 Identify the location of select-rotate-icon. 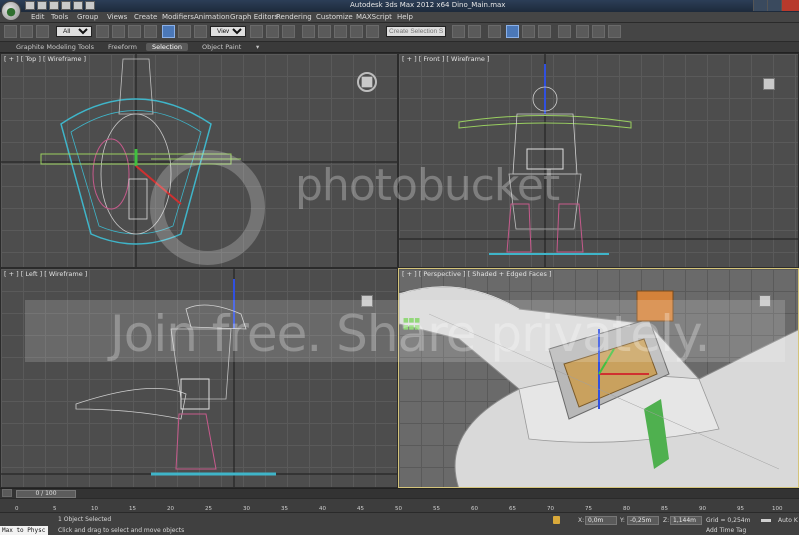
(184, 31).